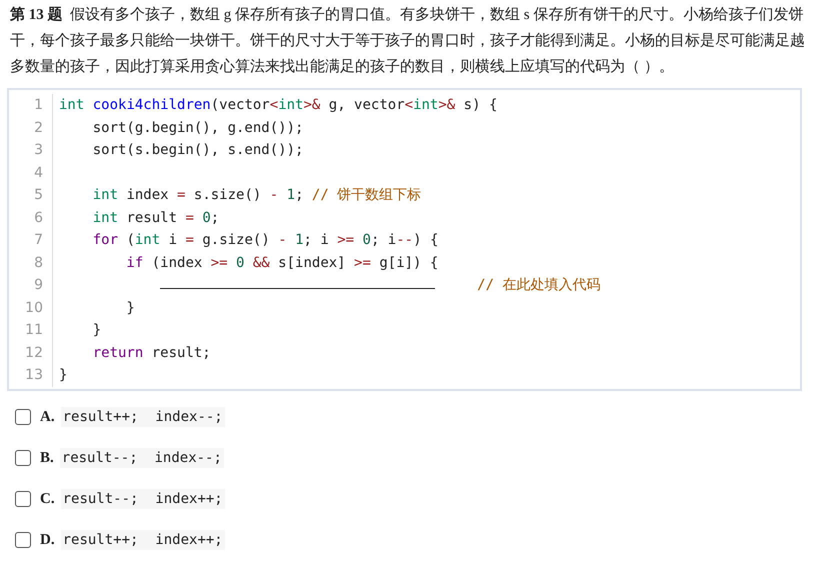 This screenshot has height=565, width=813. I want to click on code-line: int cooki4children(vector<int>& g, vector<int>& s) {, so click(278, 105).